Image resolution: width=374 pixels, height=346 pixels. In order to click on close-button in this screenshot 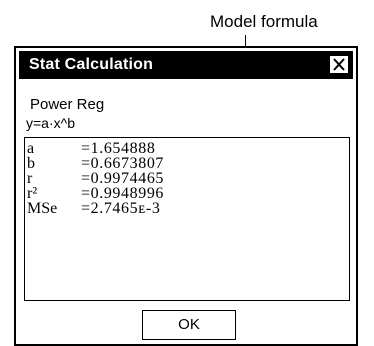, I will do `click(339, 64)`.